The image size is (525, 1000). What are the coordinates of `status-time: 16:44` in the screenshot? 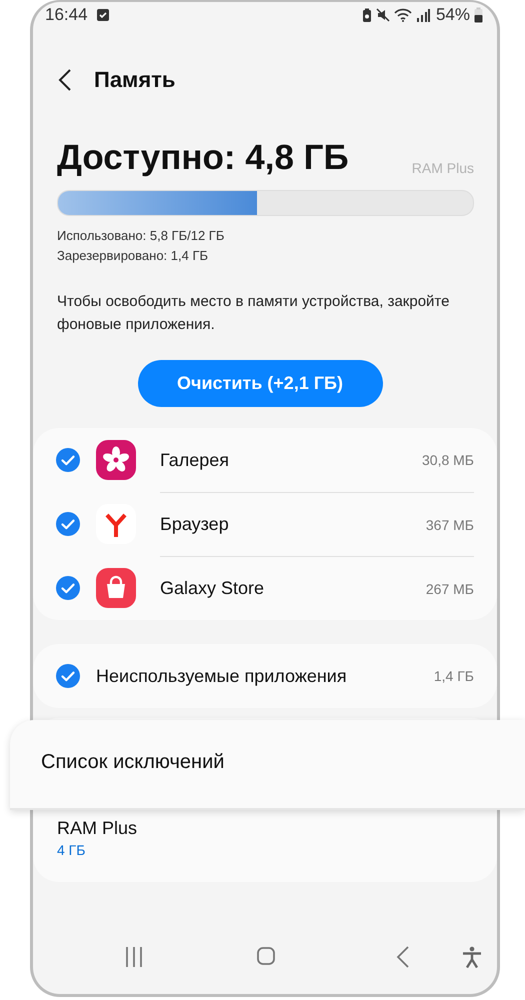 It's located at (66, 15).